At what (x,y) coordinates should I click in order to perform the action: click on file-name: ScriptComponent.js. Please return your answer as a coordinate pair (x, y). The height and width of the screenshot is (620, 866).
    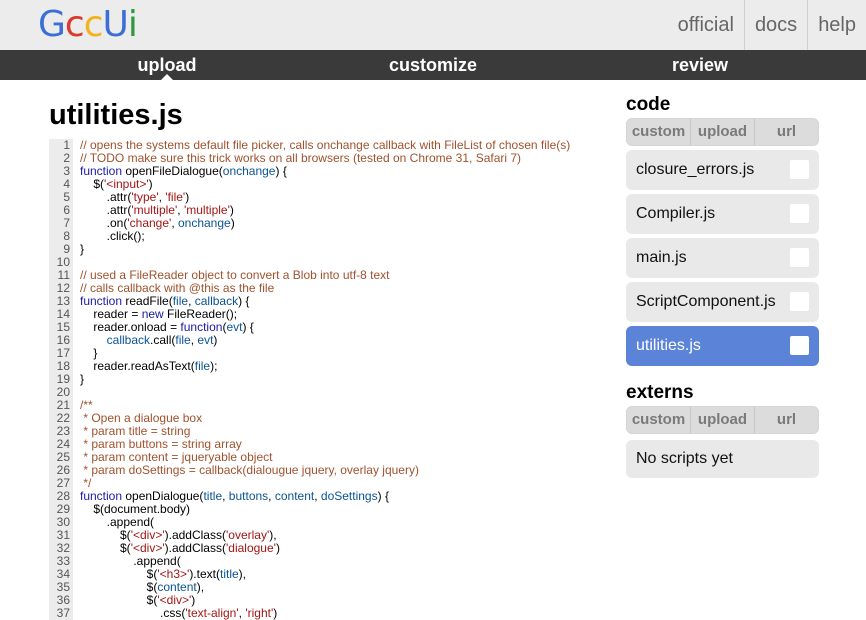
    Looking at the image, I should click on (706, 301).